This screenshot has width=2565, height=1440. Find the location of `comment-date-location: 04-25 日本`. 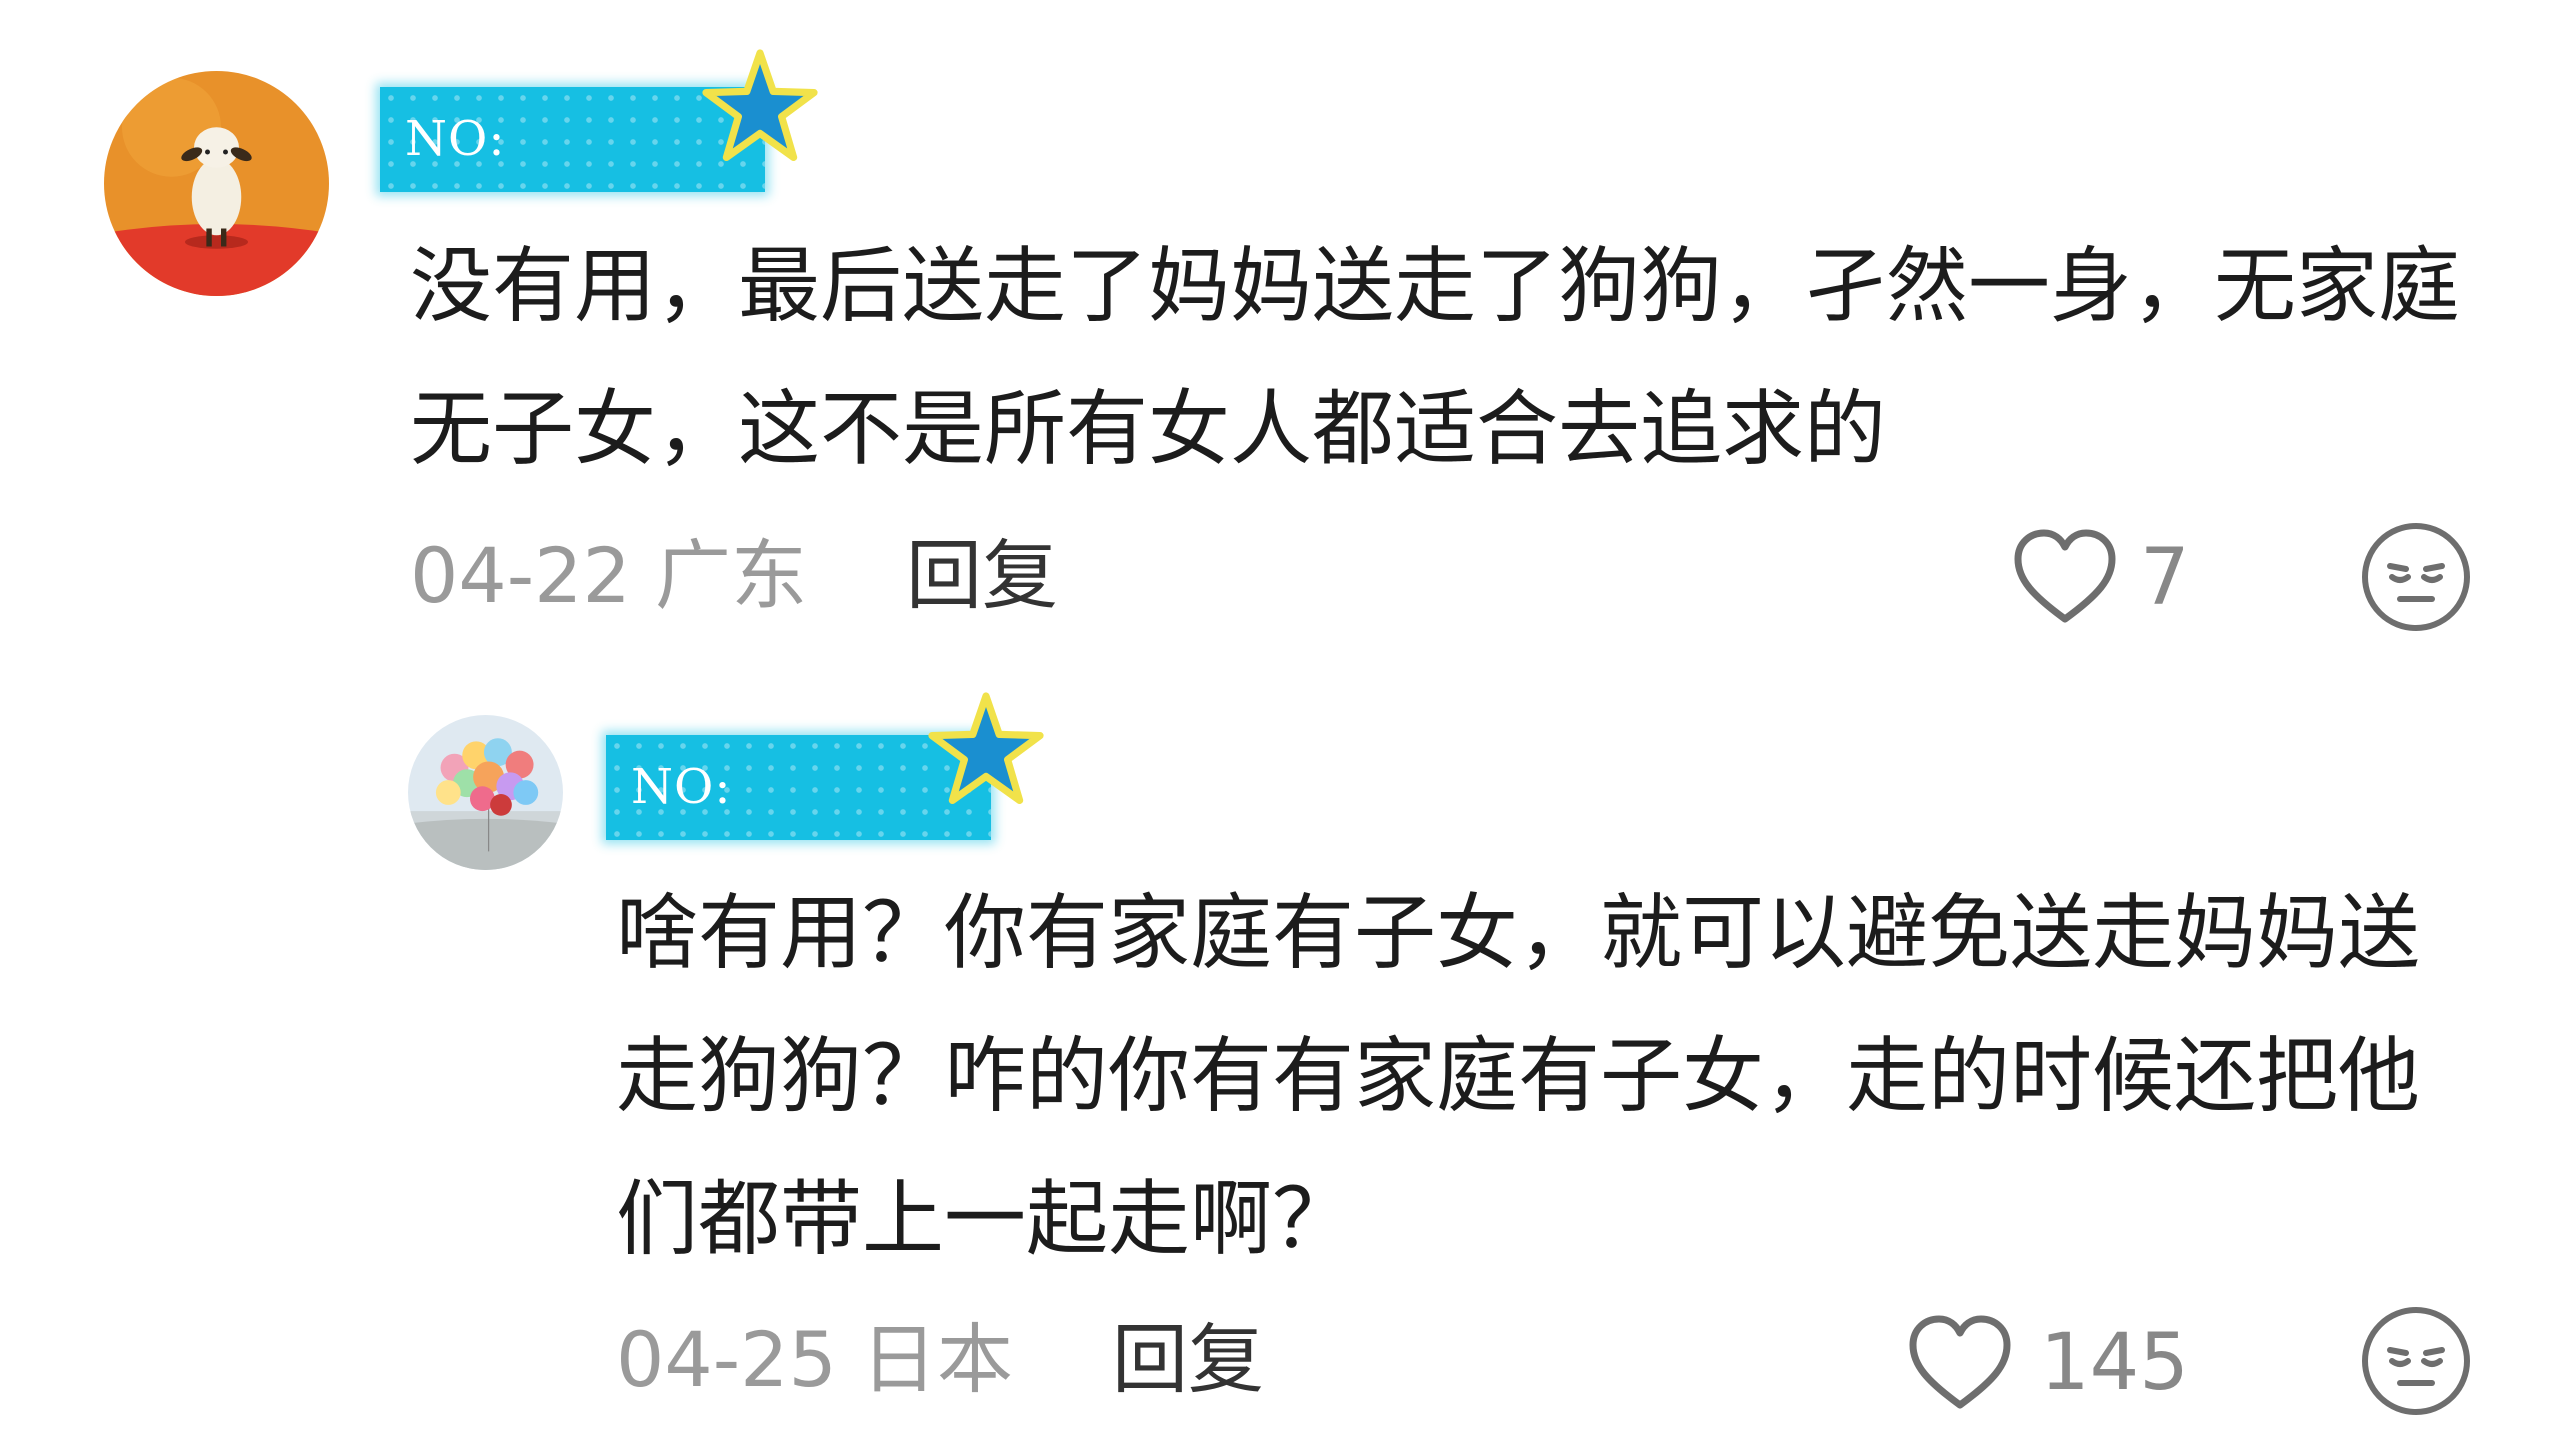

comment-date-location: 04-25 日本 is located at coordinates (814, 1359).